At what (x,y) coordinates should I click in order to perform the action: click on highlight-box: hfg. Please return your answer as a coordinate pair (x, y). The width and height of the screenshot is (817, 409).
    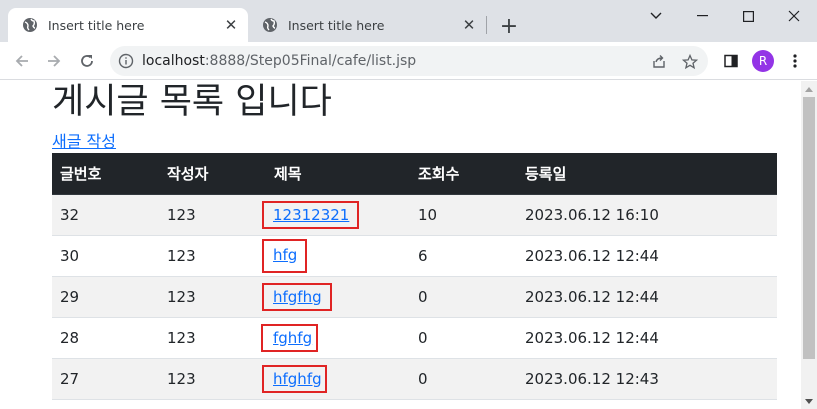
    Looking at the image, I should click on (285, 255).